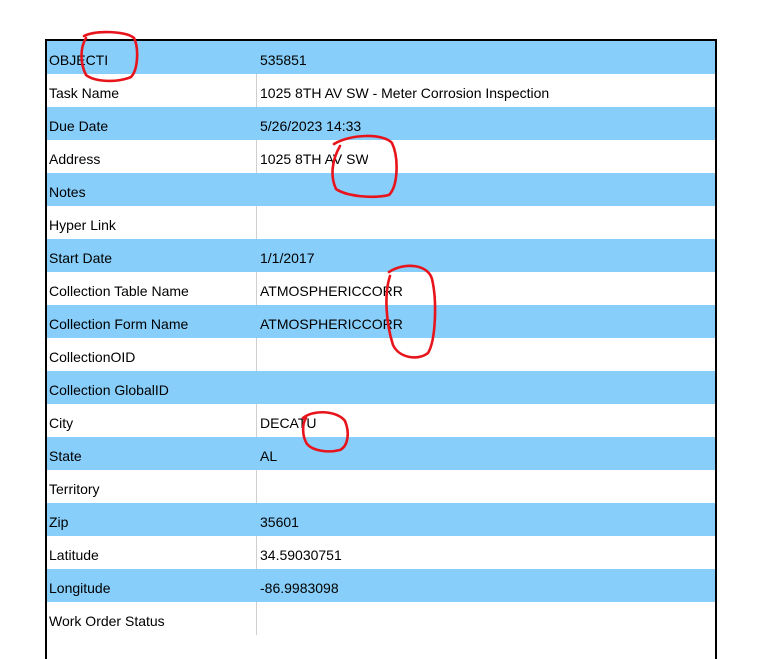 Image resolution: width=775 pixels, height=659 pixels. I want to click on row-value: -86.9983098, so click(299, 588).